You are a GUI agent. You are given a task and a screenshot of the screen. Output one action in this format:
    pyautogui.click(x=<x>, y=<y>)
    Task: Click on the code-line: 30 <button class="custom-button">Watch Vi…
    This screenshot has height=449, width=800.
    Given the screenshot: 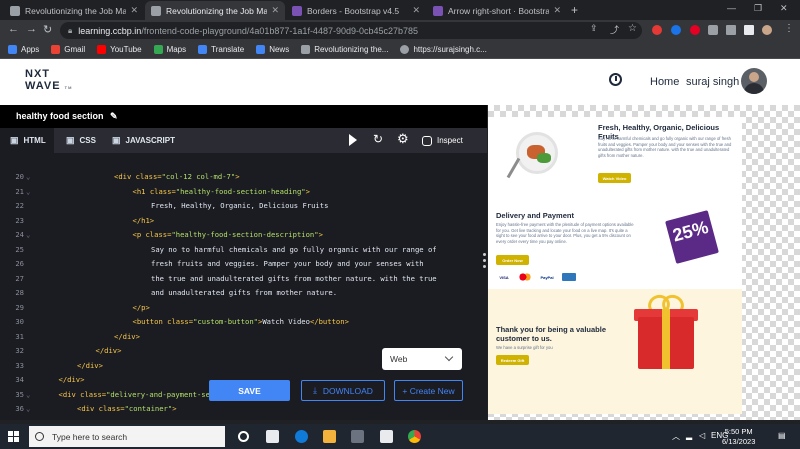 What is the action you would take?
    pyautogui.click(x=243, y=322)
    